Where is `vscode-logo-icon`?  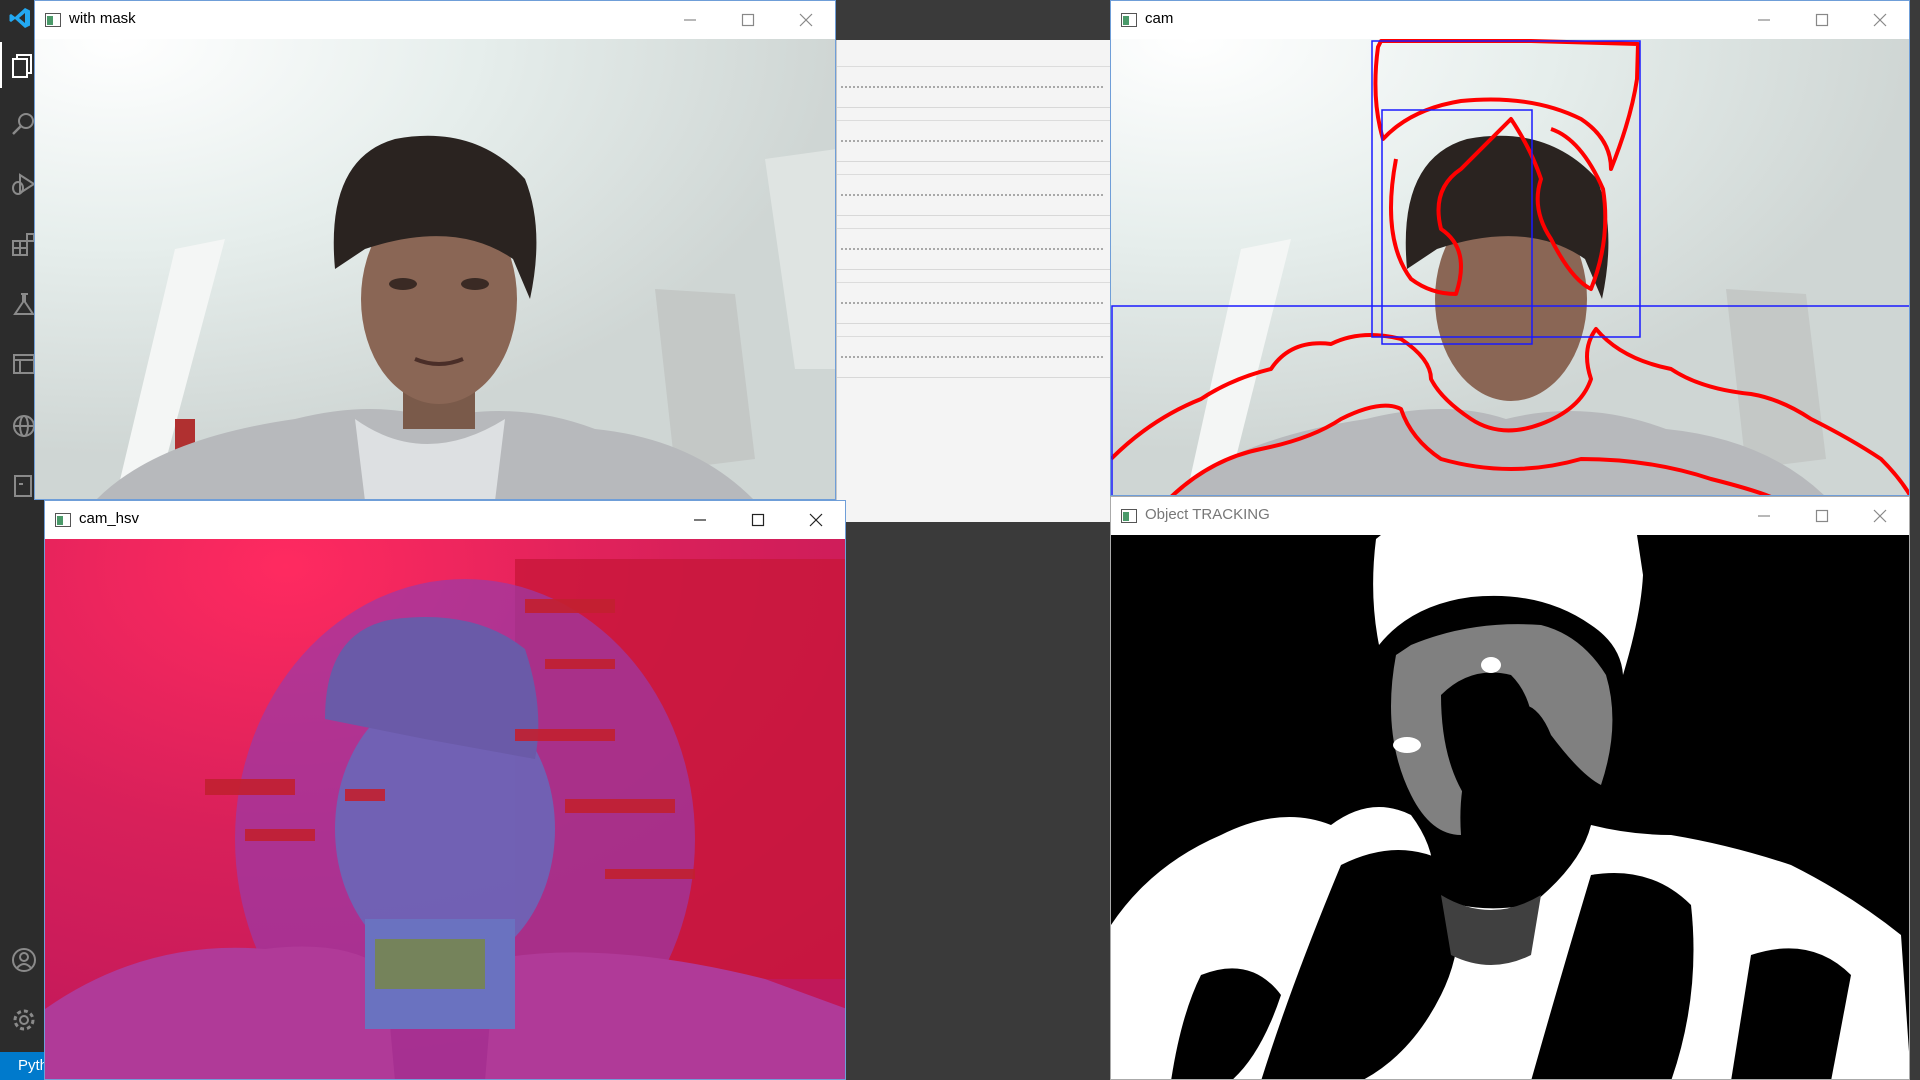
vscode-logo-icon is located at coordinates (19, 18).